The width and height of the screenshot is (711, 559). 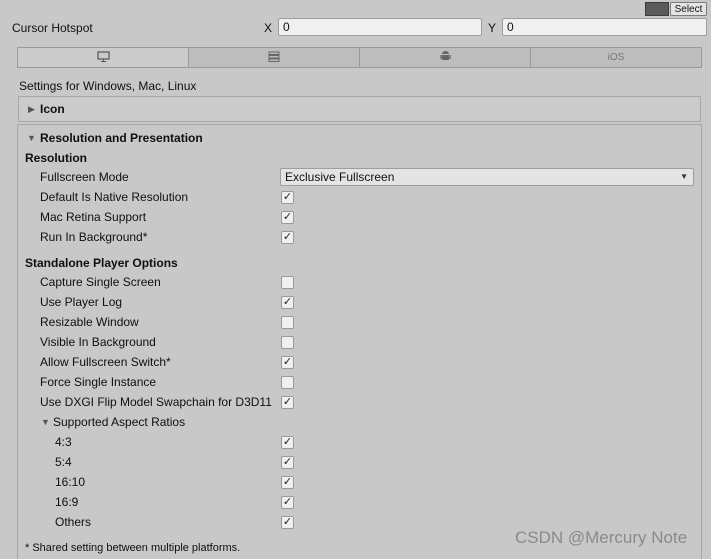 What do you see at coordinates (287, 402) in the screenshot?
I see `dxgi-flip-model-checkbox: ✓` at bounding box center [287, 402].